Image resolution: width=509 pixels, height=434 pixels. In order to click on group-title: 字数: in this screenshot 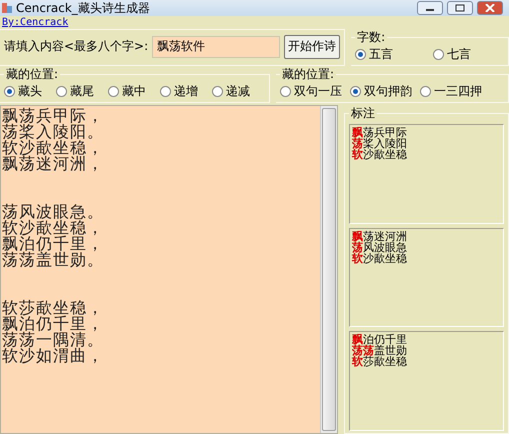, I will do `click(371, 37)`.